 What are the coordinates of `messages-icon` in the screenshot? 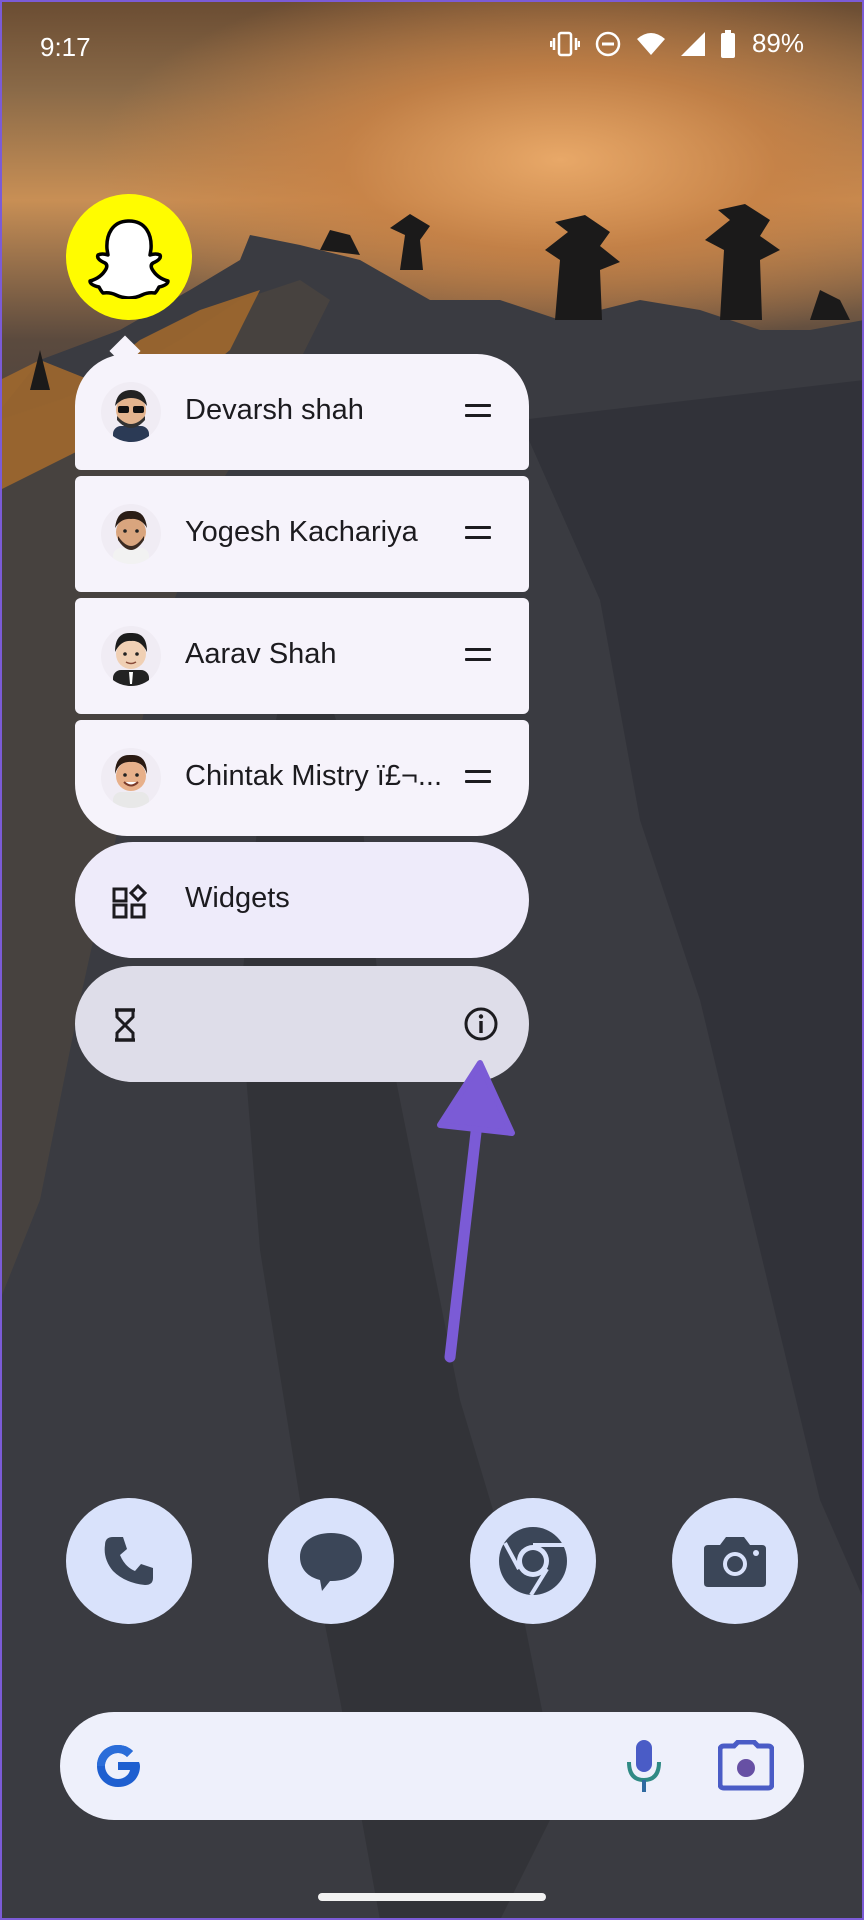 It's located at (331, 1562).